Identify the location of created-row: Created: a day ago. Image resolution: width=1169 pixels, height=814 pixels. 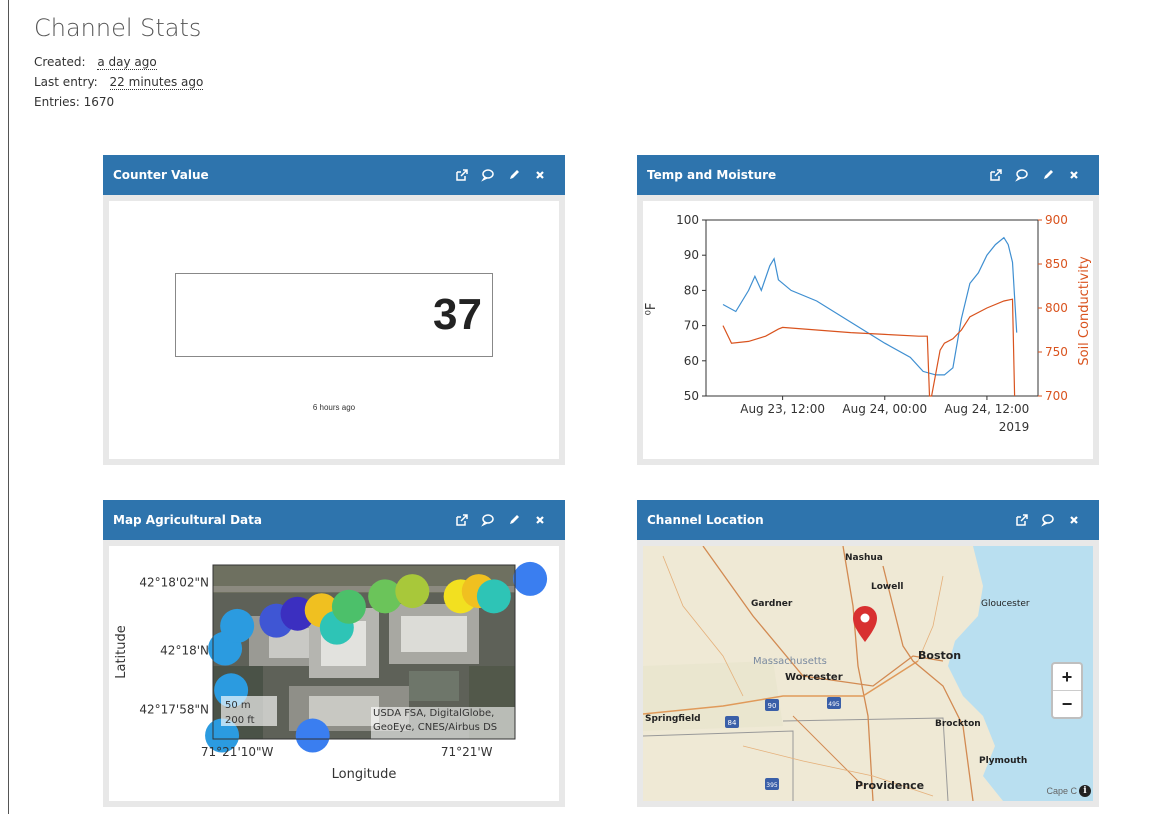
(118, 62).